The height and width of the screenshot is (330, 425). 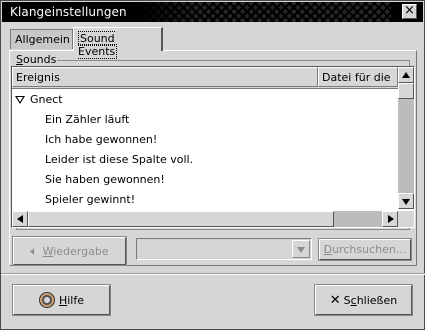 I want to click on close-icon: ×, so click(x=409, y=10).